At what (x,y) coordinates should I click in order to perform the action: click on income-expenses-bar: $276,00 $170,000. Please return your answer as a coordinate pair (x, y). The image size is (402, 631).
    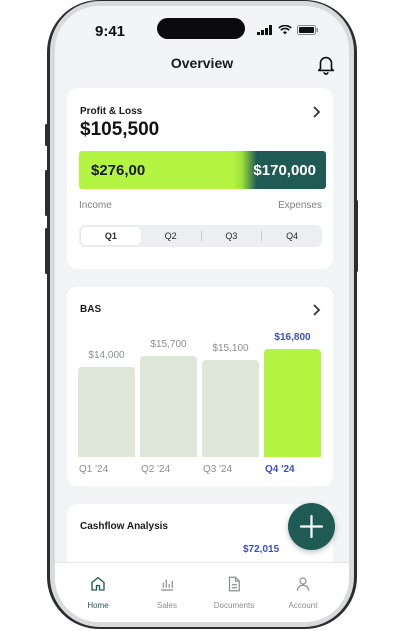
    Looking at the image, I should click on (202, 170).